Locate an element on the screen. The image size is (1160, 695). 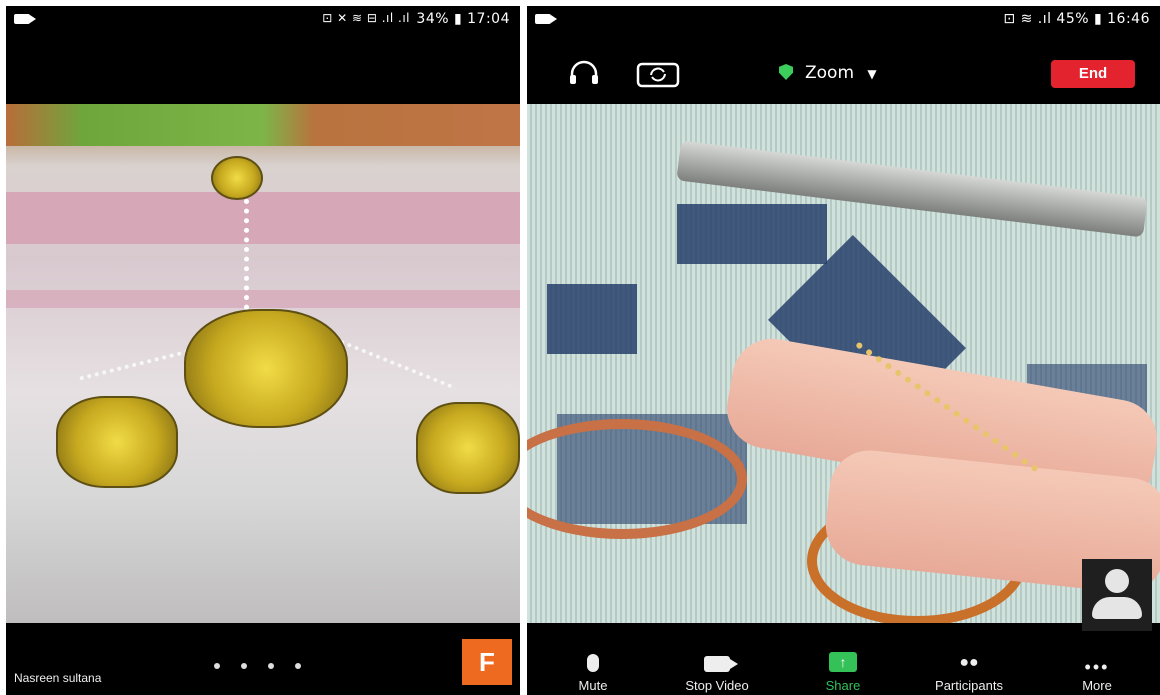
participants-button: ●● Participants is located at coordinates (969, 673).